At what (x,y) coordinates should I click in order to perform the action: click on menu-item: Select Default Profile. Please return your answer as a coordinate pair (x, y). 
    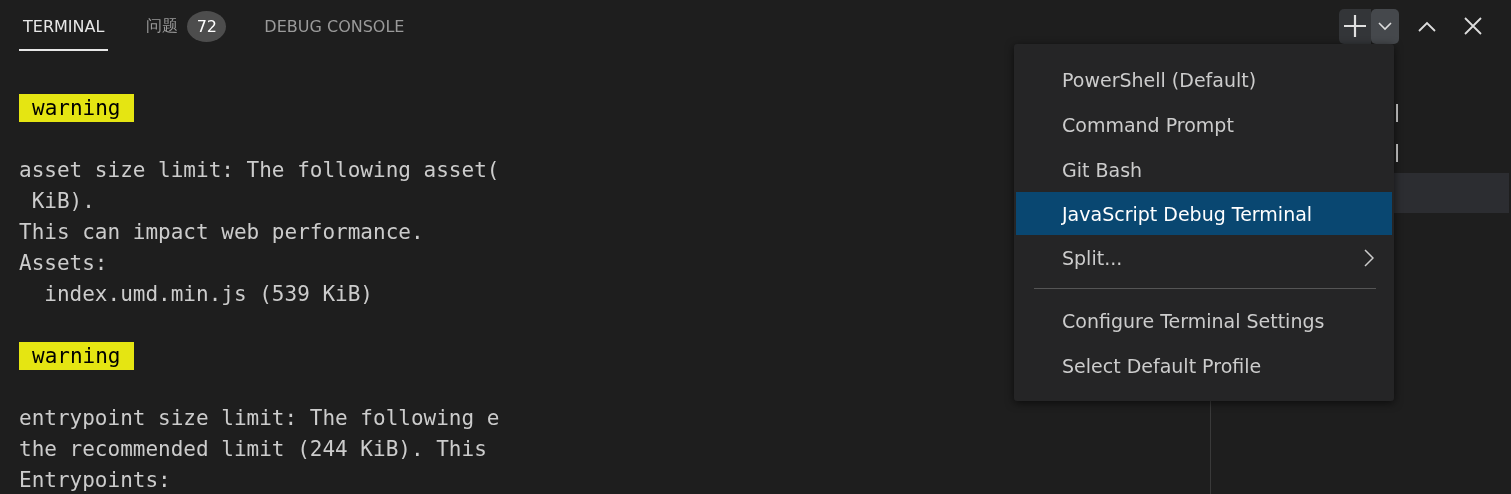
    Looking at the image, I should click on (1204, 365).